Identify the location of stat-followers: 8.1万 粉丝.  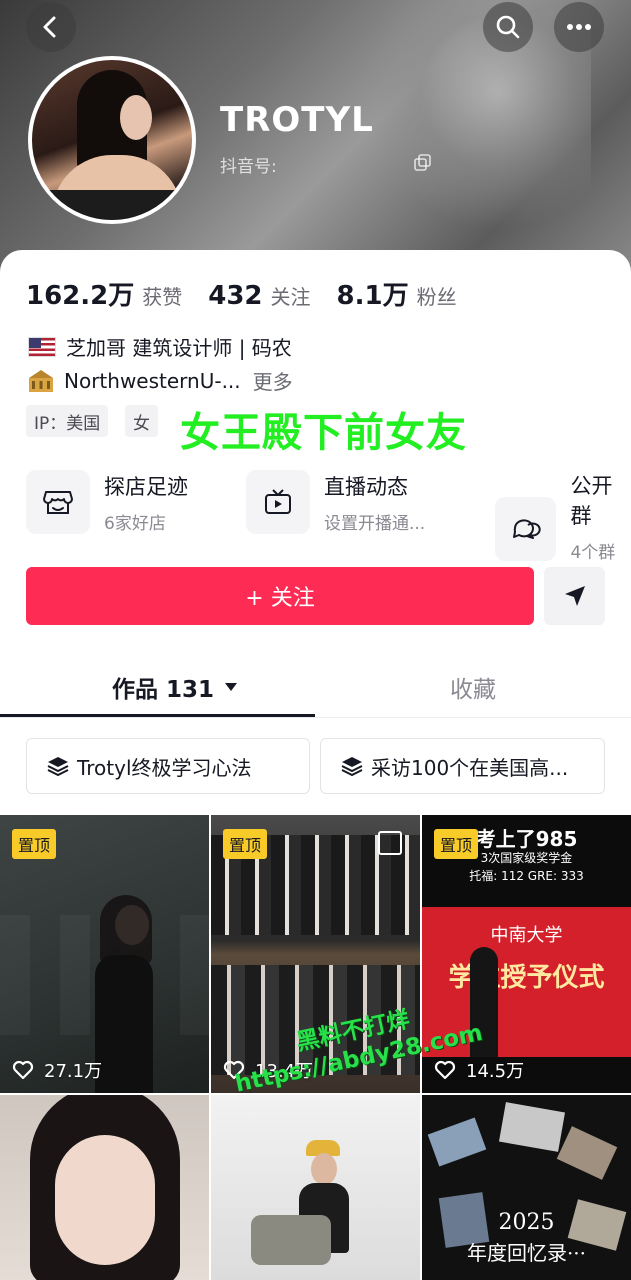
(397, 293).